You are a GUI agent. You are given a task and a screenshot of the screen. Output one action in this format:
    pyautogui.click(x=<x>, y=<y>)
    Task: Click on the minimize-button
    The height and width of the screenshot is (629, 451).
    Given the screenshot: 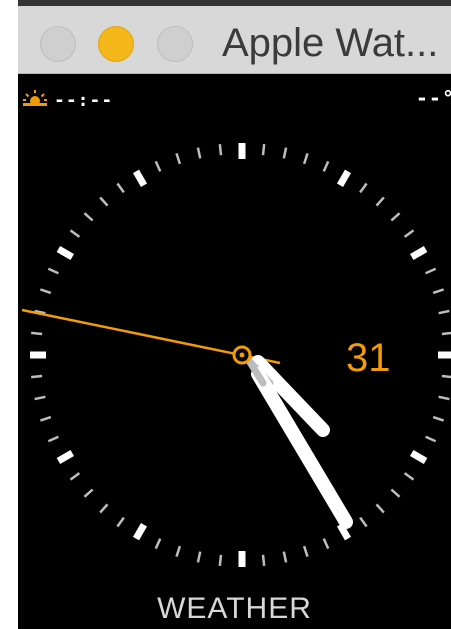 What is the action you would take?
    pyautogui.click(x=116, y=44)
    